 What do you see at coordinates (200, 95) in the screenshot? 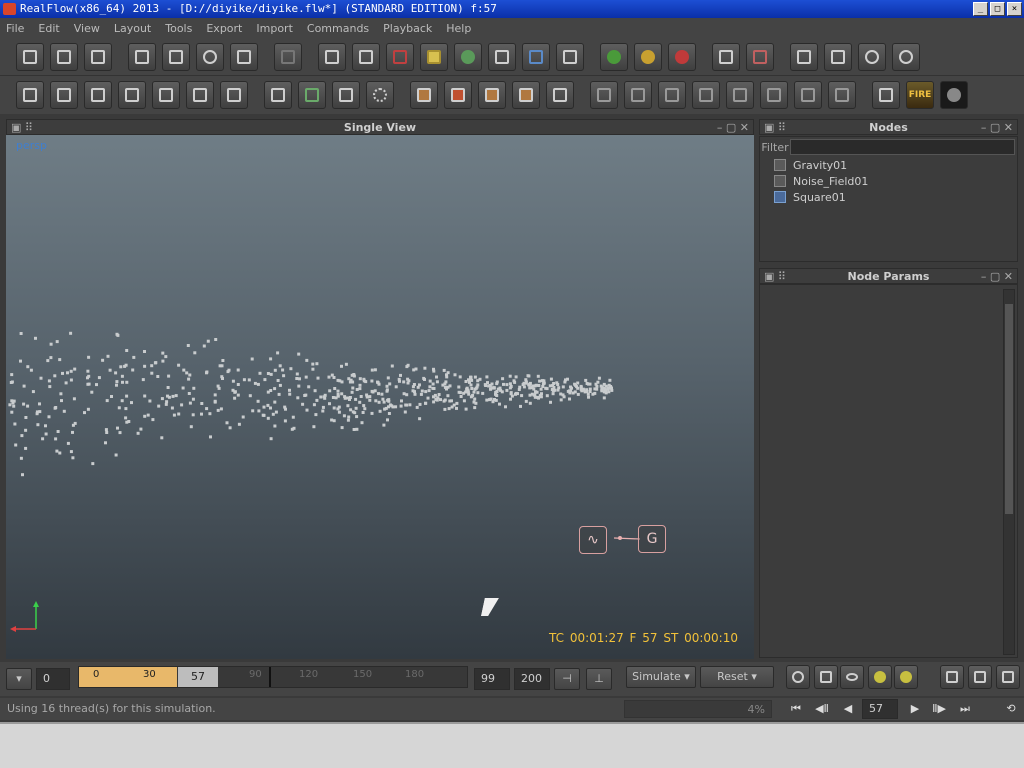
I see `tool2-6-button` at bounding box center [200, 95].